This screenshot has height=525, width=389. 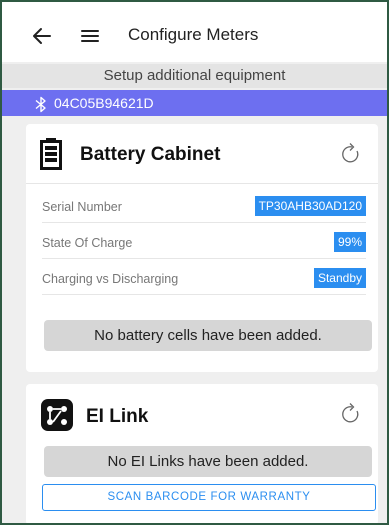 I want to click on device-bar: 04C05B94621D, so click(x=194, y=103).